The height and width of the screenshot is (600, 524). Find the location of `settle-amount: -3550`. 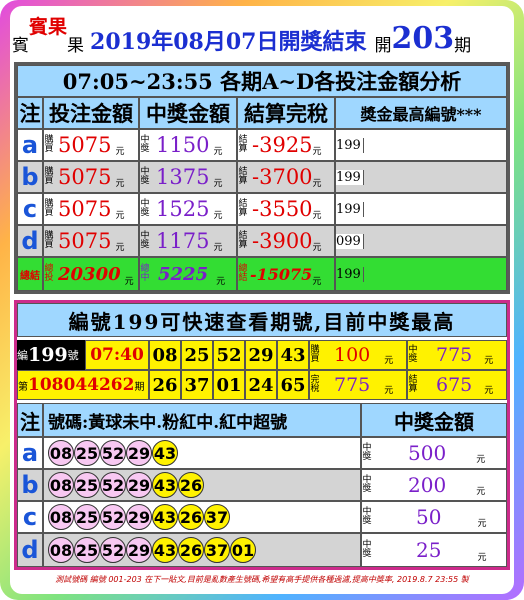

settle-amount: -3550 is located at coordinates (282, 209).